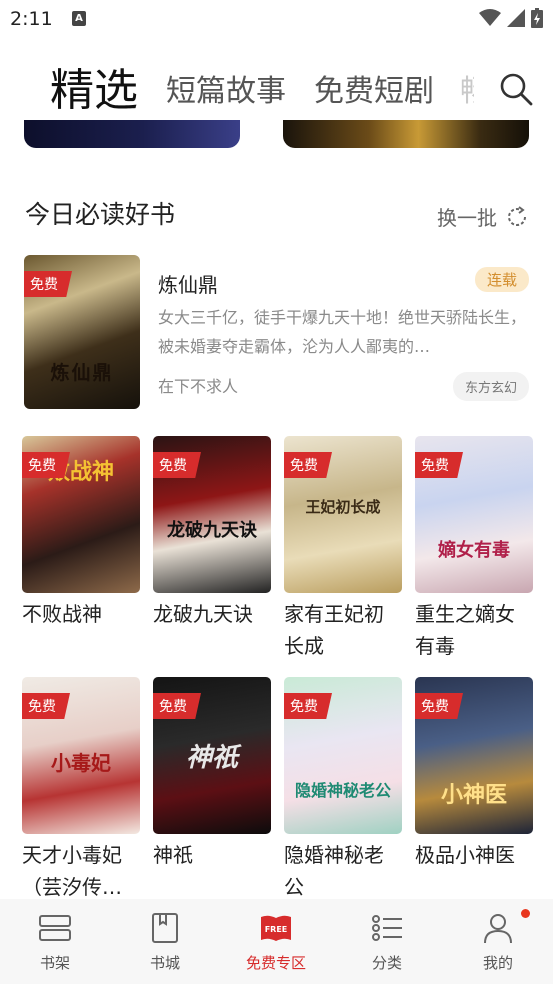 This screenshot has height=984, width=553. I want to click on cover-text: 神祇, so click(211, 758).